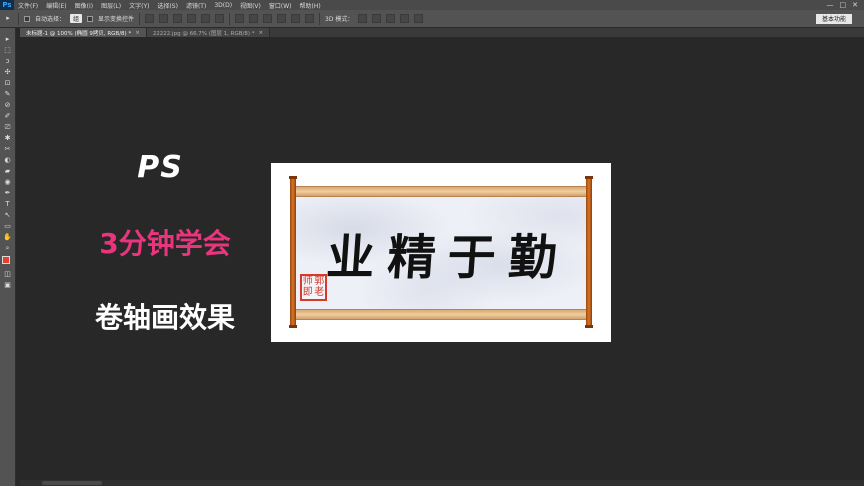 Image resolution: width=864 pixels, height=486 pixels. What do you see at coordinates (56, 5) in the screenshot?
I see `menu-edit: 编辑(E)` at bounding box center [56, 5].